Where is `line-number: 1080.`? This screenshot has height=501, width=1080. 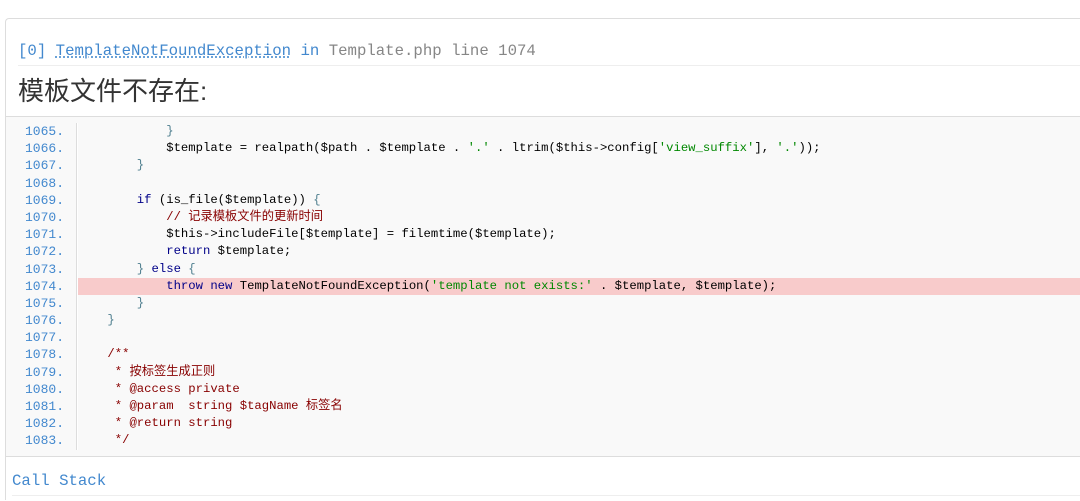
line-number: 1080. is located at coordinates (44, 389).